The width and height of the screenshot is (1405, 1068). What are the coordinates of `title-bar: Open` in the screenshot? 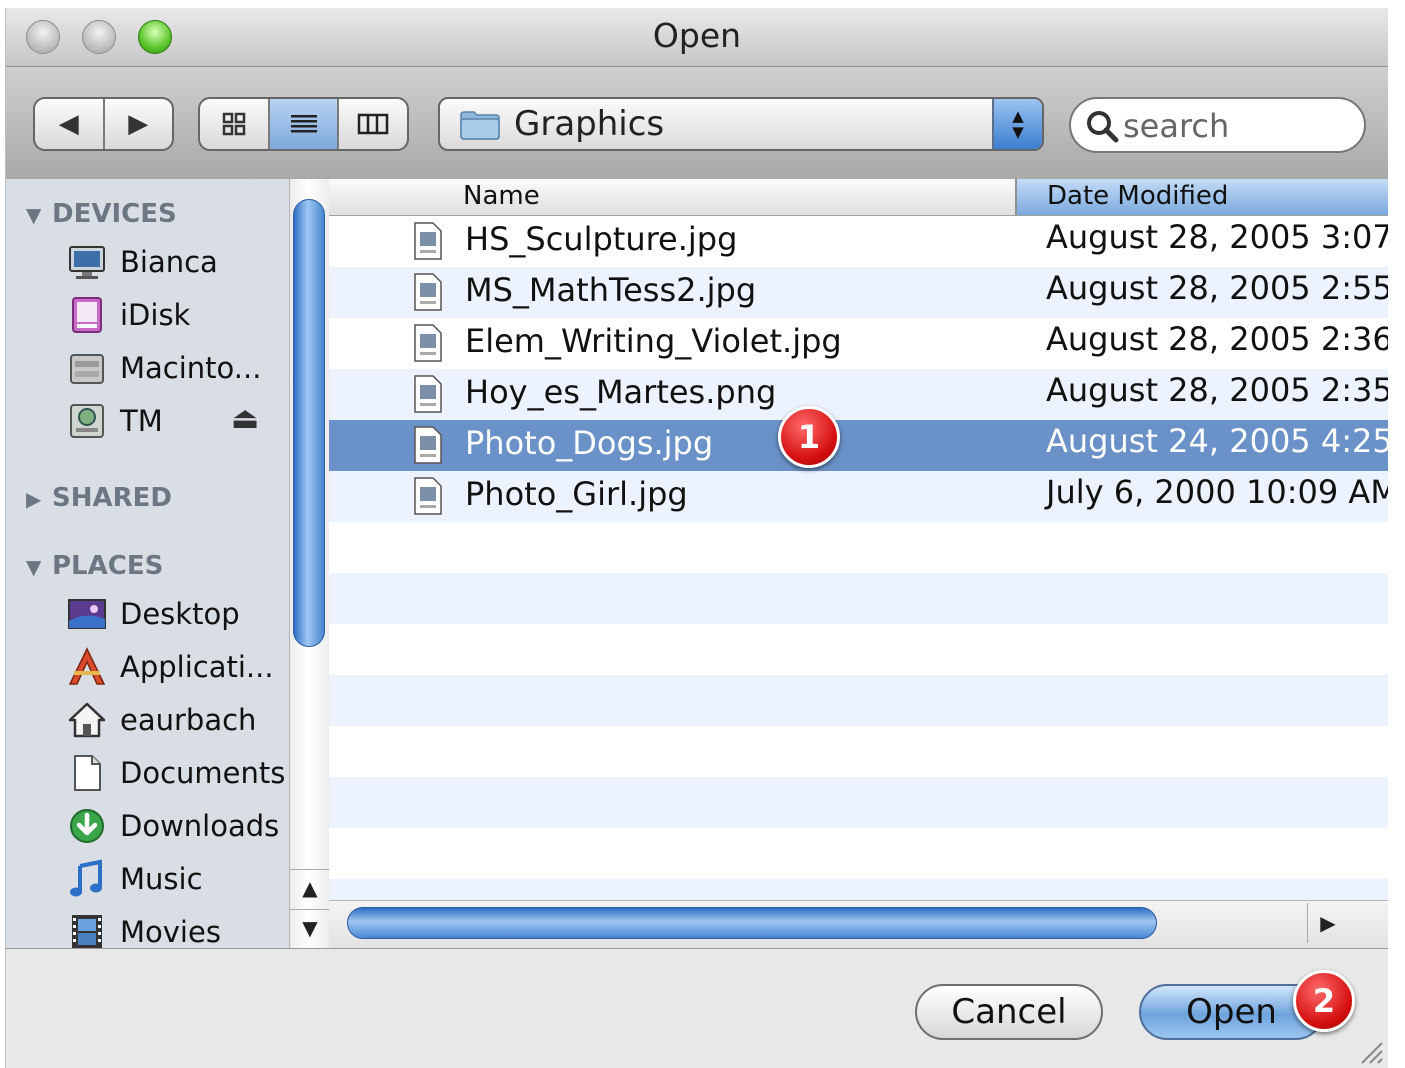 It's located at (697, 37).